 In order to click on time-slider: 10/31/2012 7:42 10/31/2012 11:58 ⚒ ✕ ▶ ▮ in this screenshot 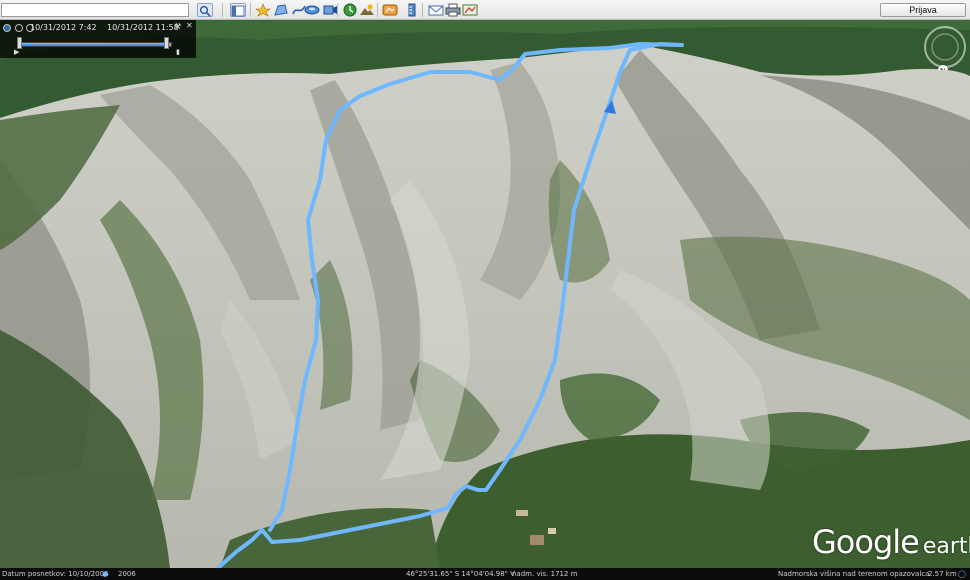, I will do `click(98, 39)`.